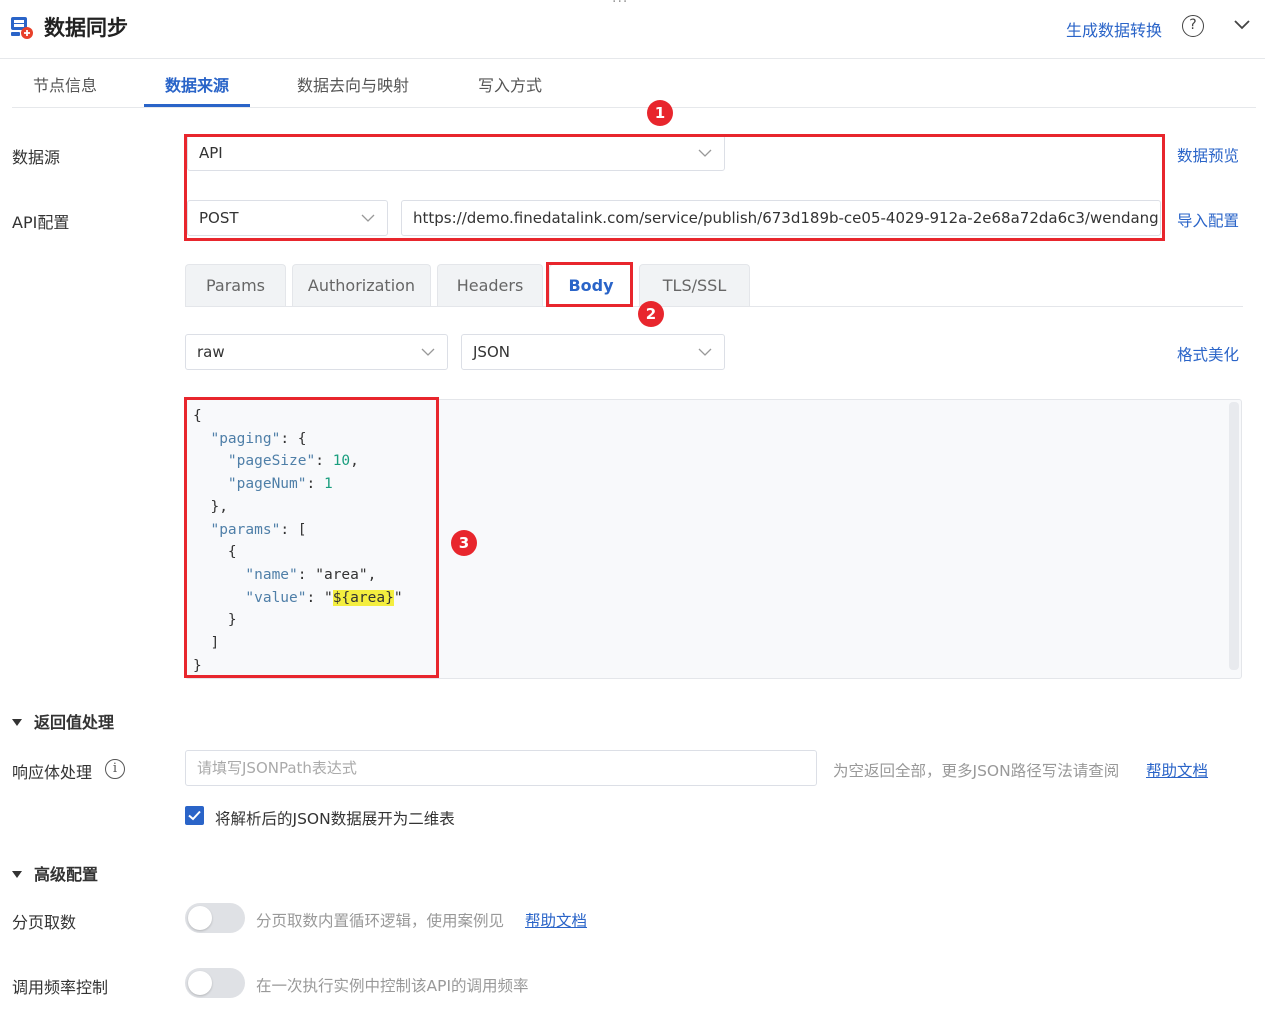  What do you see at coordinates (1208, 220) in the screenshot?
I see `import-config-link: 导入配置` at bounding box center [1208, 220].